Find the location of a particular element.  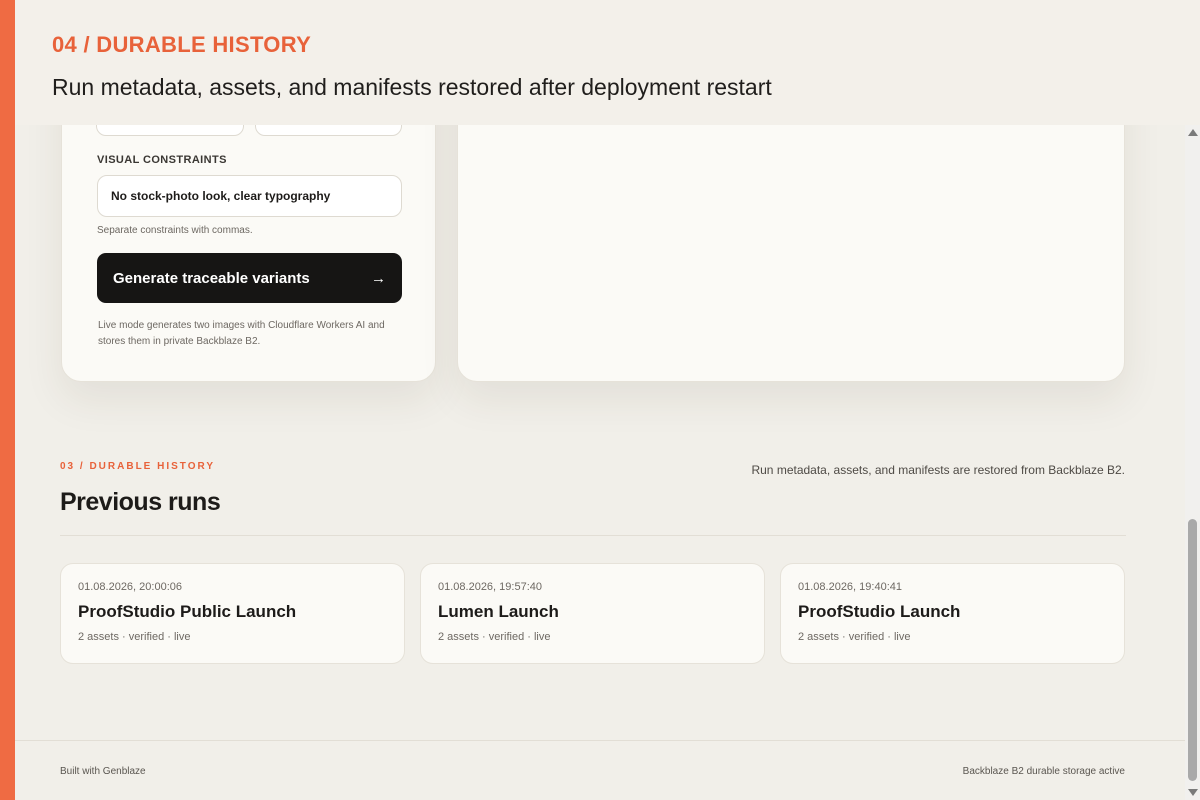

run-name: Lumen Launch is located at coordinates (498, 611).